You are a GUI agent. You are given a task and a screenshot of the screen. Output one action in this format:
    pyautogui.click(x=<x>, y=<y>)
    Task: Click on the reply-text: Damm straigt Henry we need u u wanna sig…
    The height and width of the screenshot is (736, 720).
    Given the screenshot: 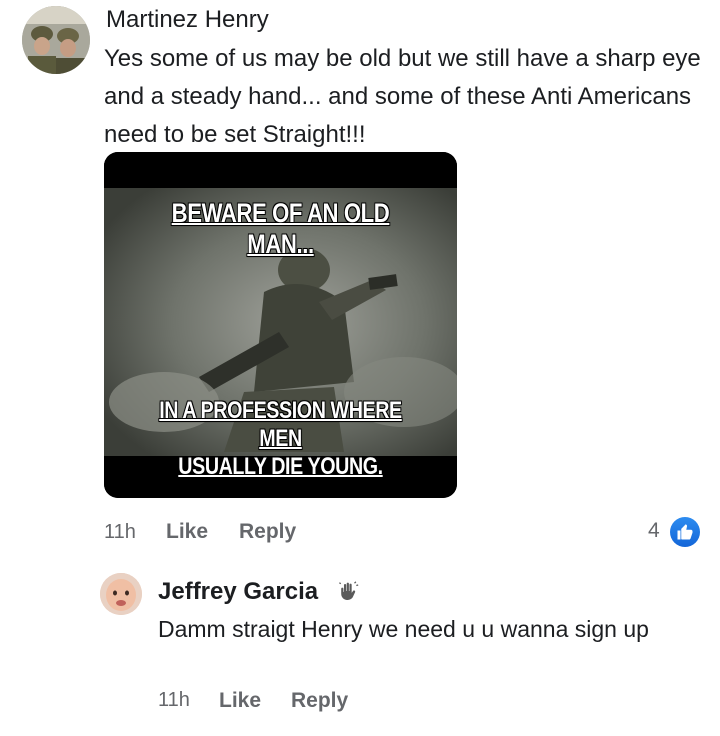 What is the action you would take?
    pyautogui.click(x=403, y=629)
    